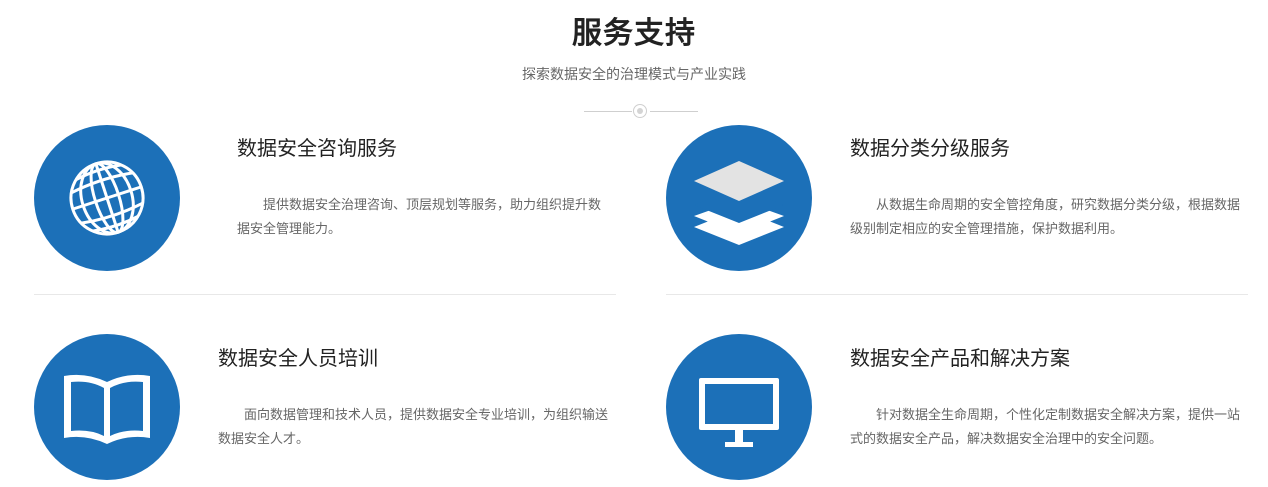 This screenshot has height=487, width=1268. I want to click on service-title: 数据安全产品和解决方案, so click(960, 358).